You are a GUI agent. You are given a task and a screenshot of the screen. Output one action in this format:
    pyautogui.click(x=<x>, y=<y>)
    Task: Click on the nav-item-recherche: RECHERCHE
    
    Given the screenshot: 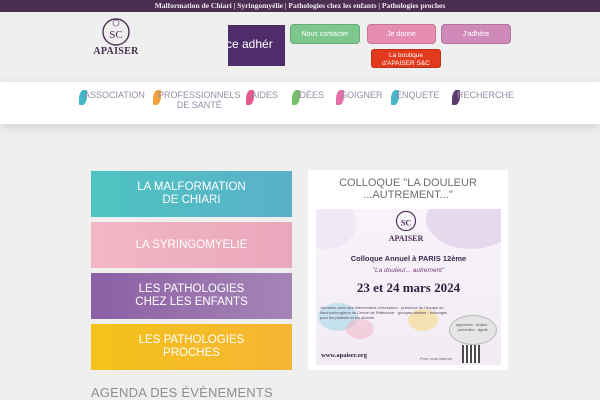 What is the action you would take?
    pyautogui.click(x=483, y=97)
    